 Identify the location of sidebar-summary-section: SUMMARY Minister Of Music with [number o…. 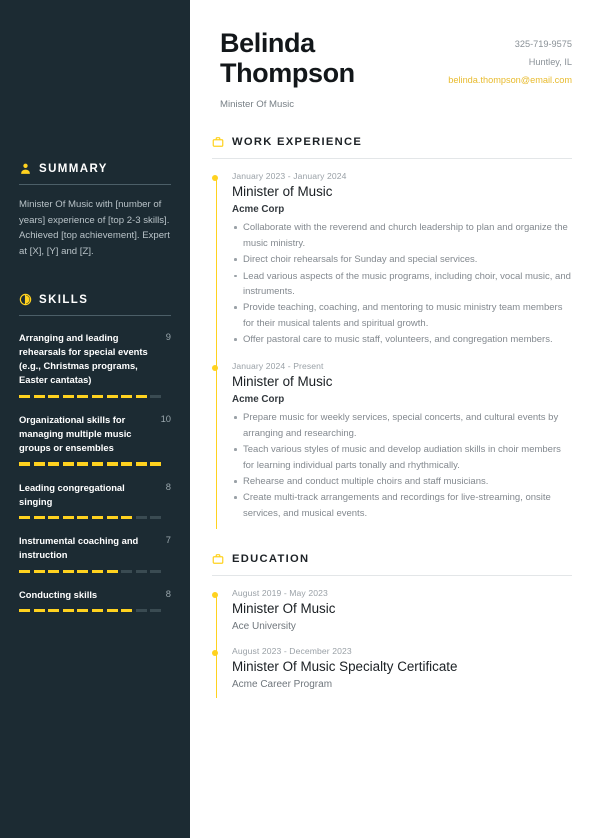
(95, 129).